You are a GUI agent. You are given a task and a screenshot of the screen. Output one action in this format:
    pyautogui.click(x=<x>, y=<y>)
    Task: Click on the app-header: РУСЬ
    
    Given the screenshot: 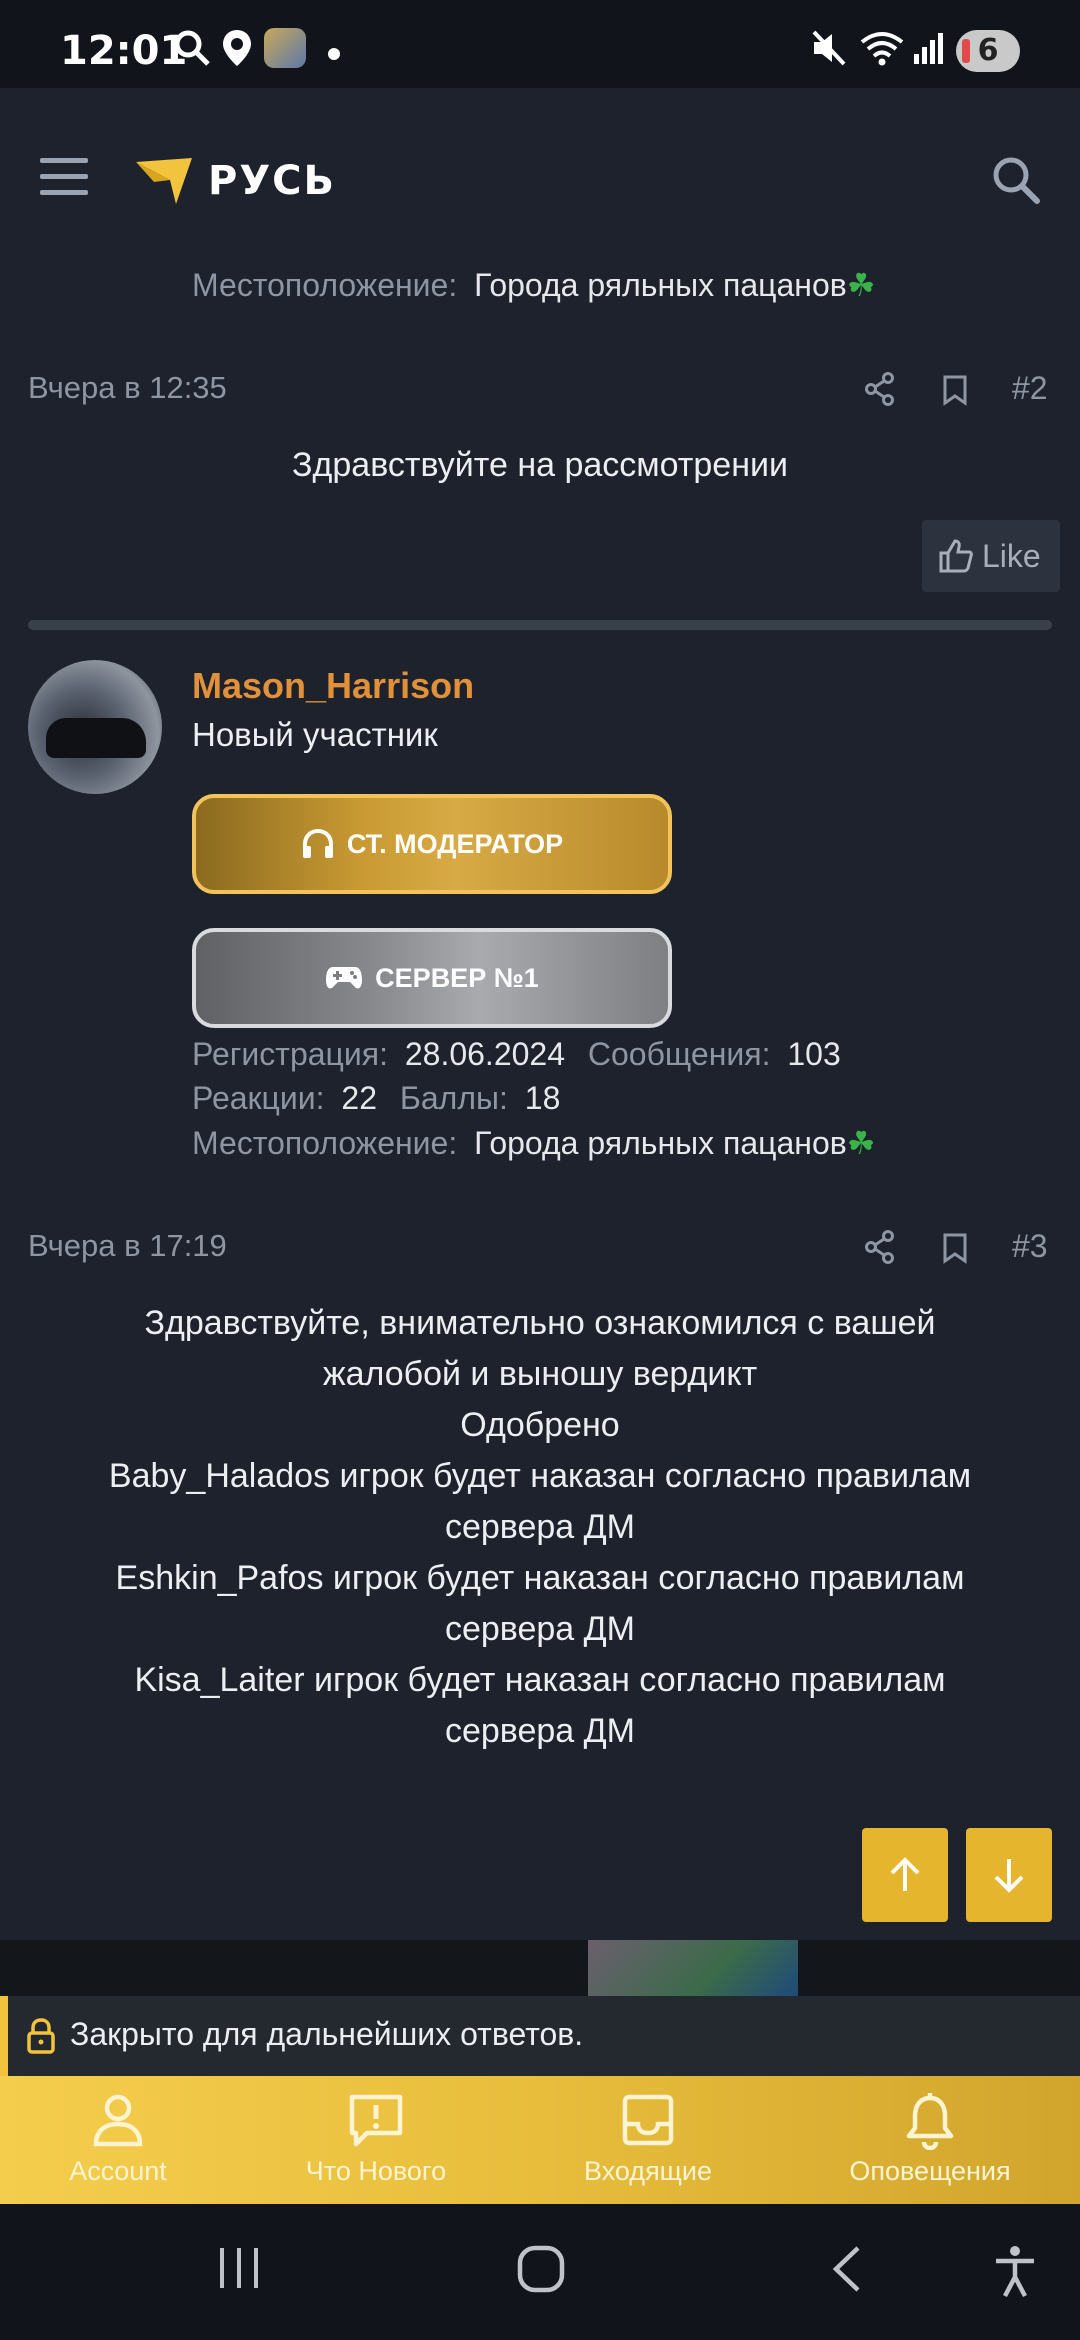 What is the action you would take?
    pyautogui.click(x=540, y=178)
    